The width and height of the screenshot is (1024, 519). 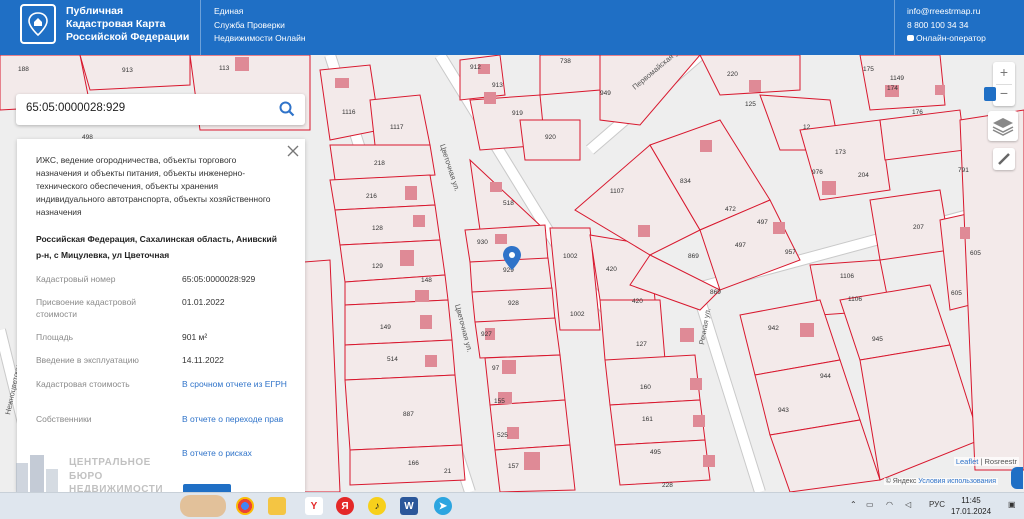 I want to click on parcel-label: 919, so click(x=517, y=113).